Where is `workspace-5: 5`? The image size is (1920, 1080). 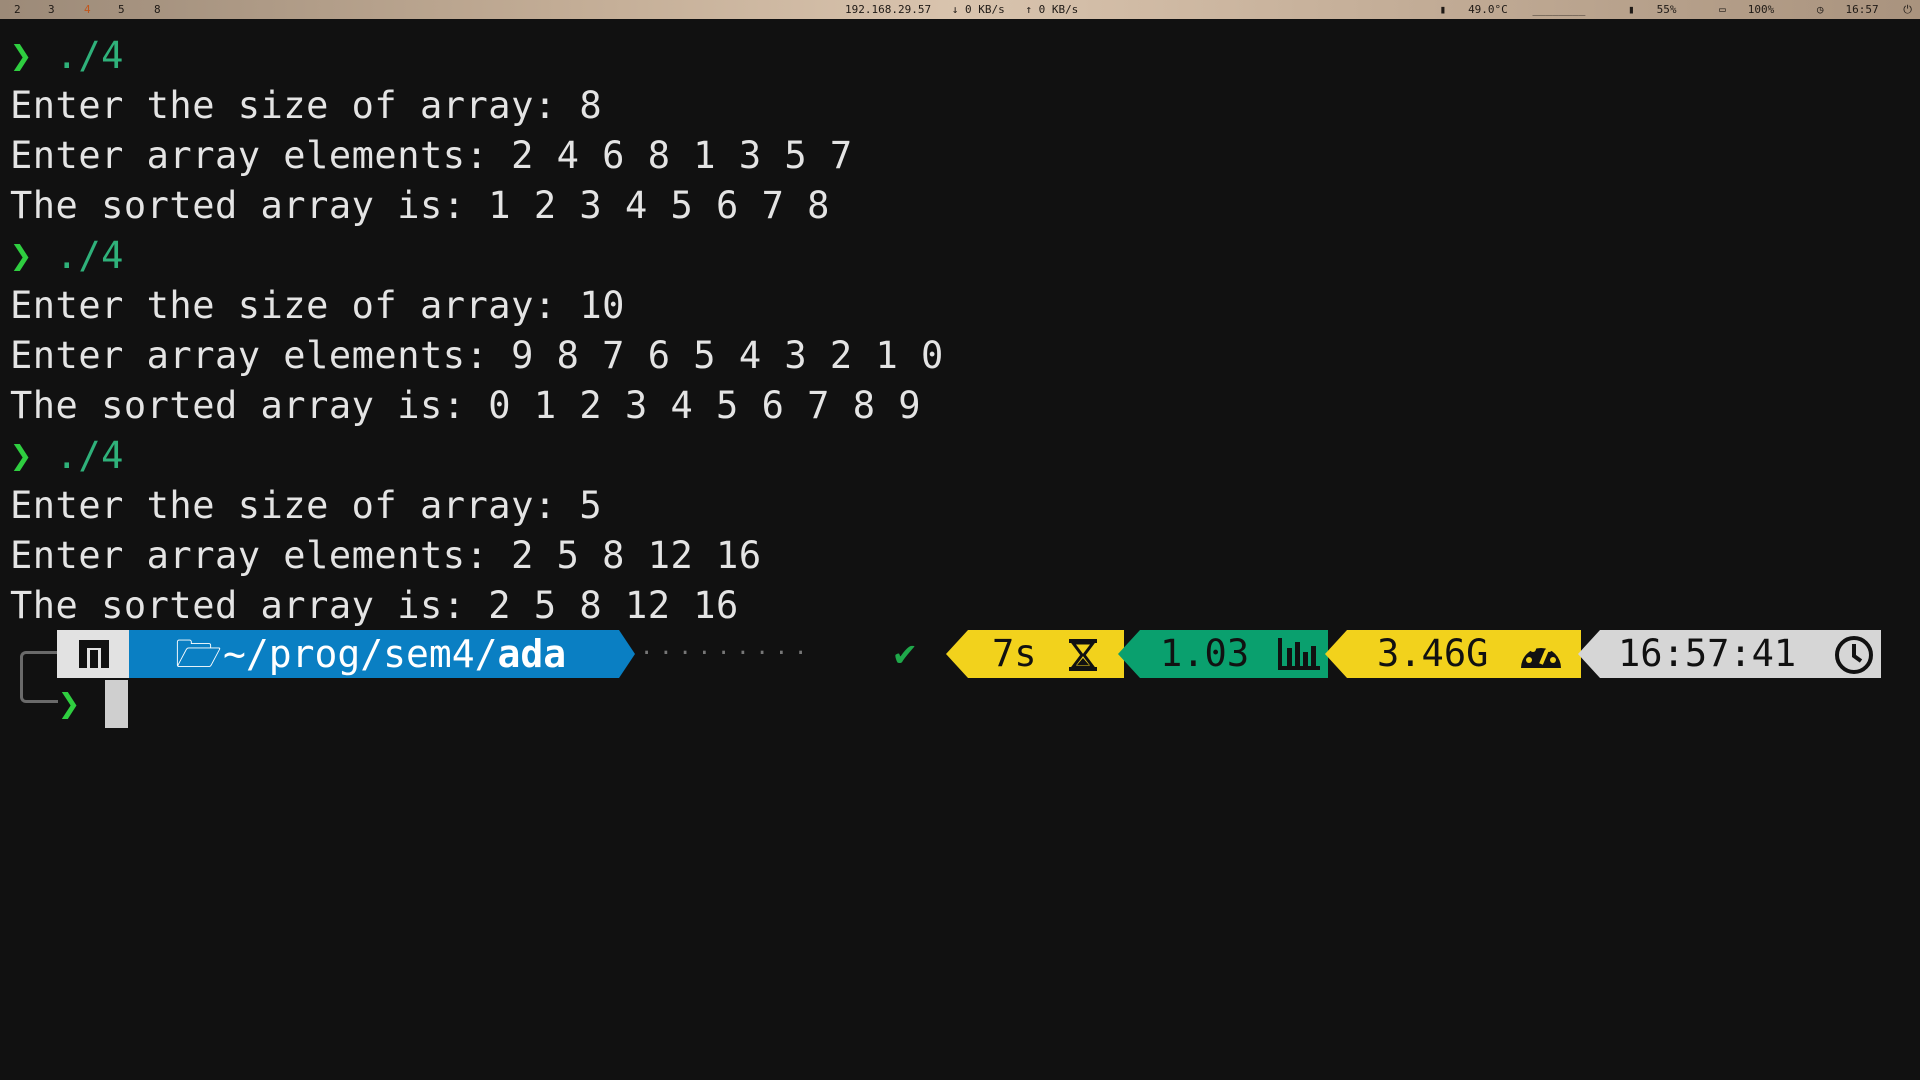 workspace-5: 5 is located at coordinates (121, 9).